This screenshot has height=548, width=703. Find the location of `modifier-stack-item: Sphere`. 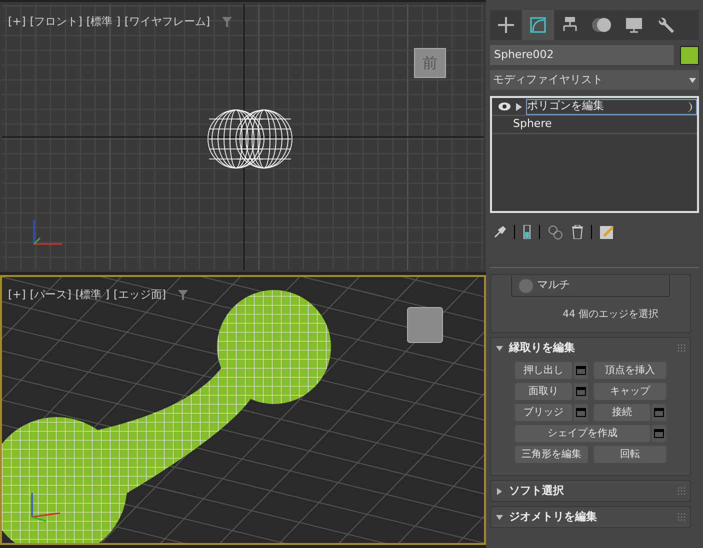

modifier-stack-item: Sphere is located at coordinates (604, 124).